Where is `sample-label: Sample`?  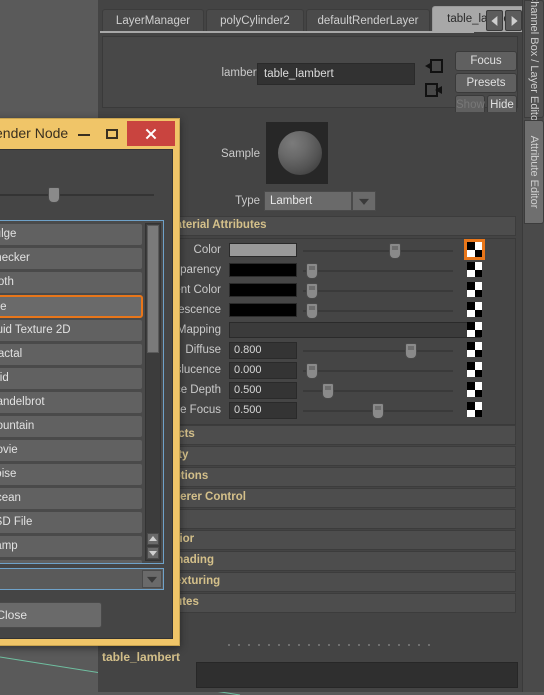
sample-label: Sample is located at coordinates (240, 154).